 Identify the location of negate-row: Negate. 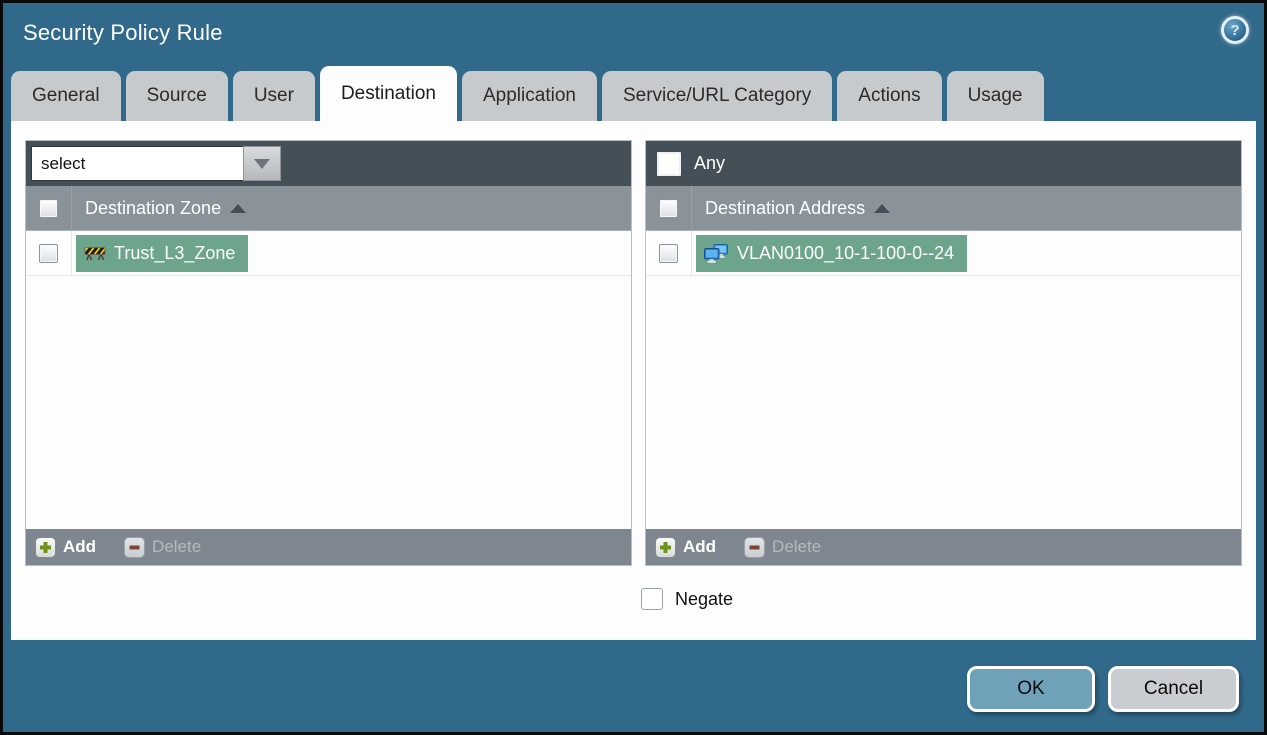
(633, 599).